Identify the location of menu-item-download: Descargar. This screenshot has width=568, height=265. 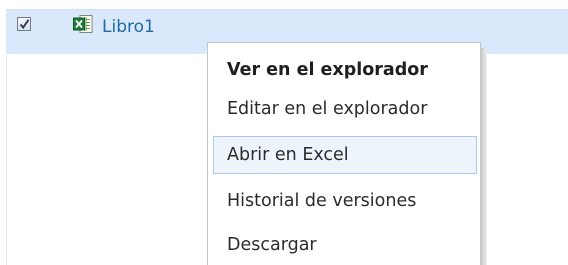
(345, 245).